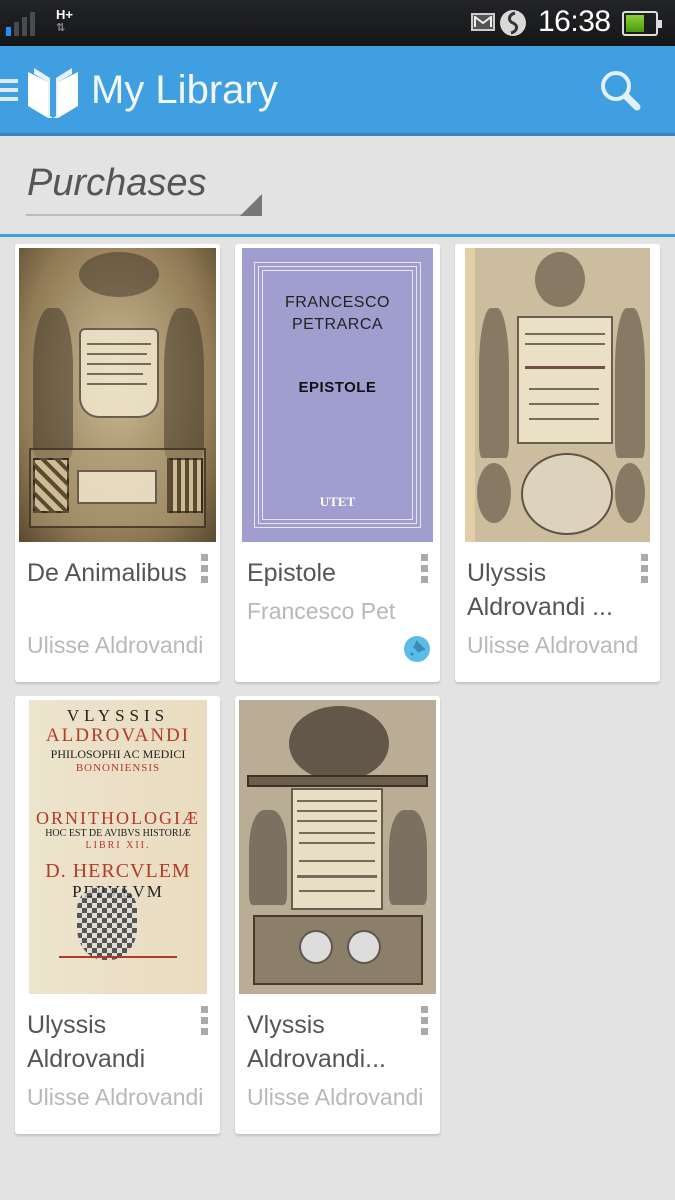 This screenshot has width=675, height=1200. Describe the element at coordinates (64, 14) in the screenshot. I see `network-type-label: H+` at that location.